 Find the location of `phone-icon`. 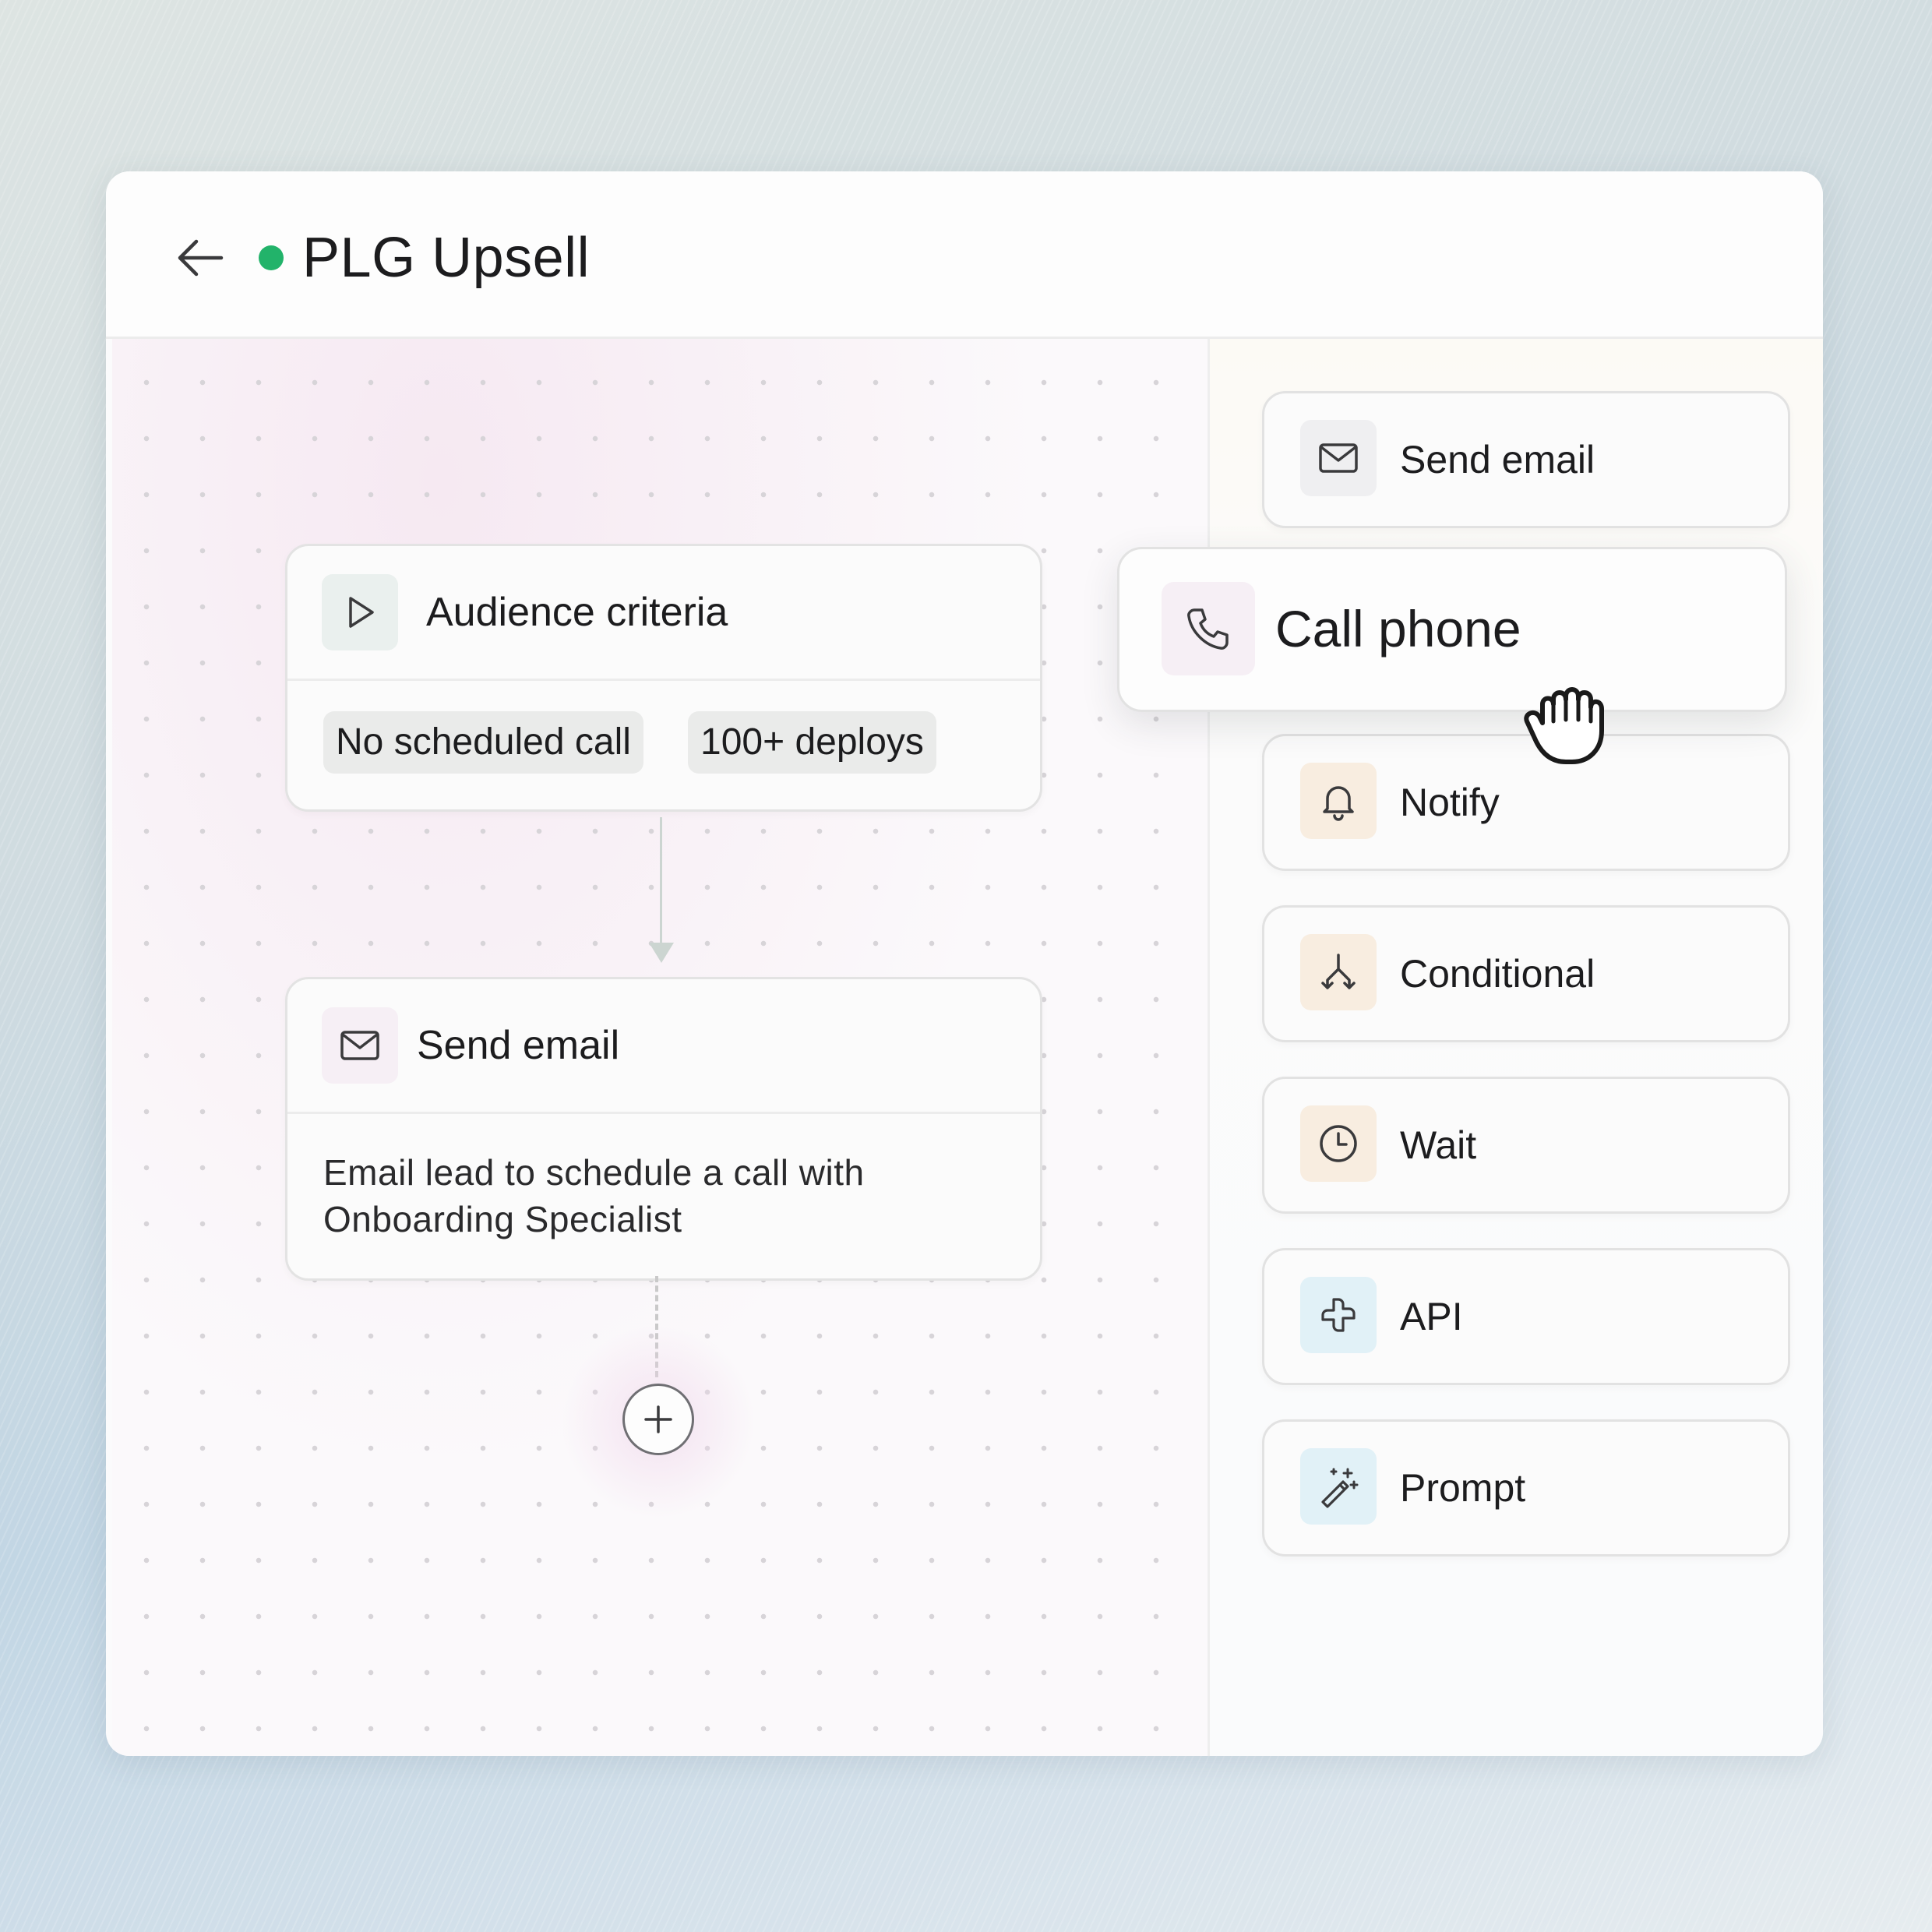

phone-icon is located at coordinates (1208, 628).